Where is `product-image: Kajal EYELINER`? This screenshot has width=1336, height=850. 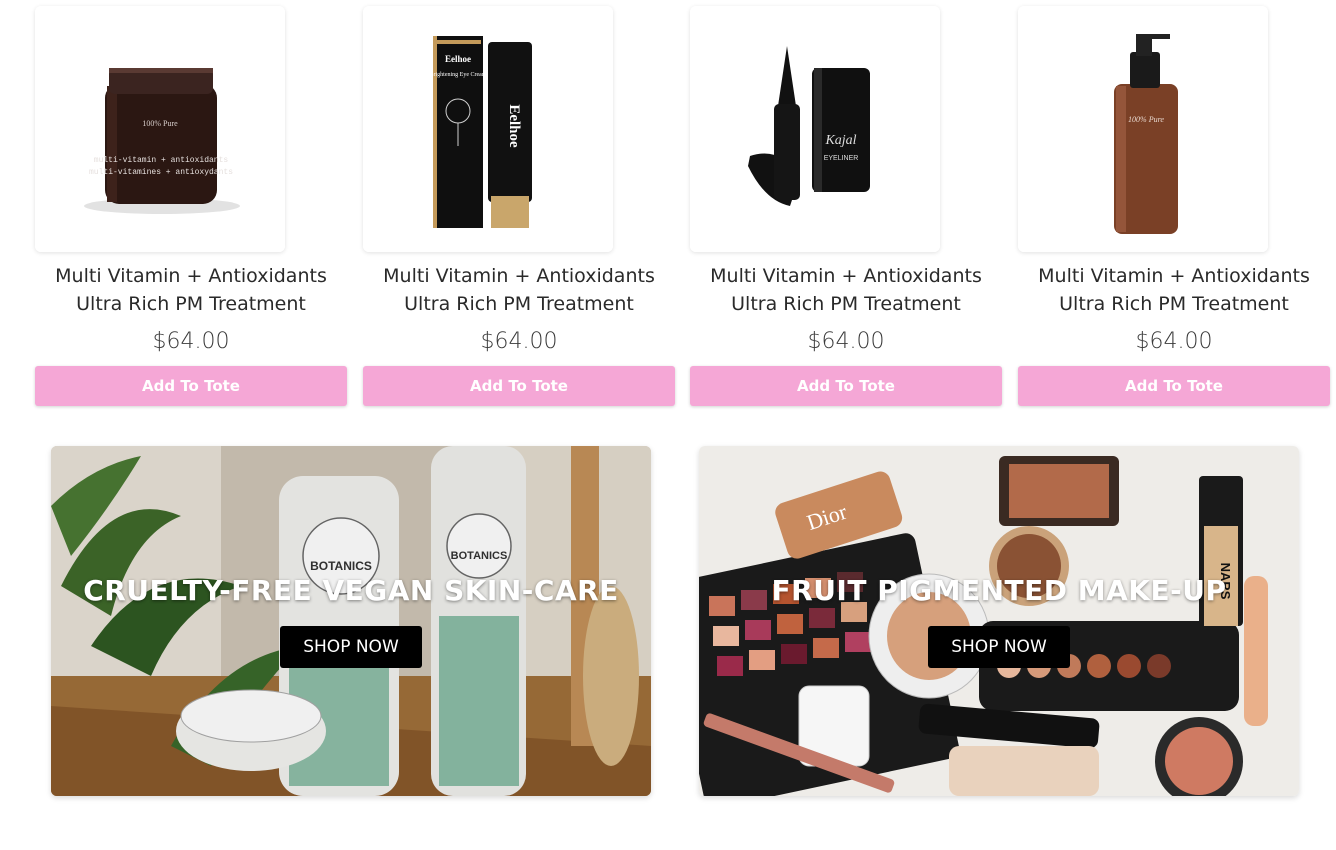 product-image: Kajal EYELINER is located at coordinates (815, 129).